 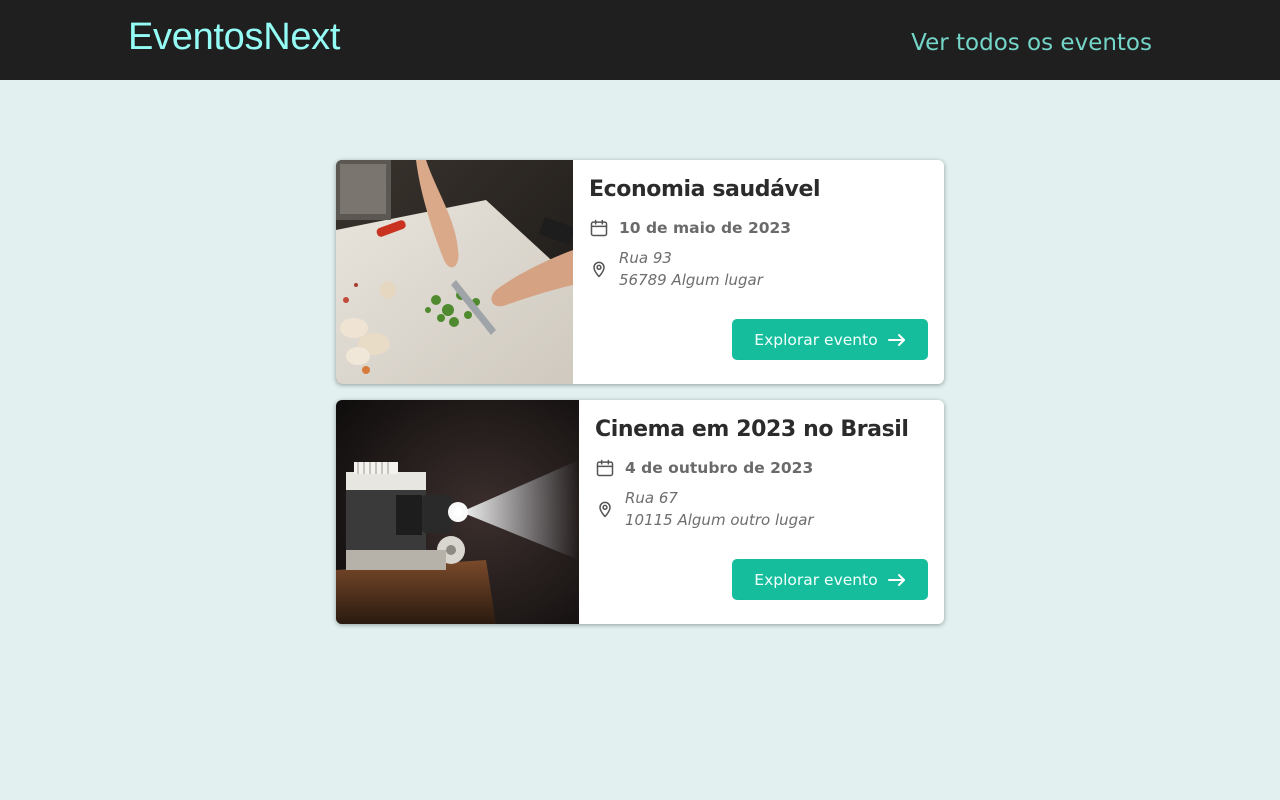 I want to click on address-line-1: Rua 93, so click(x=645, y=258).